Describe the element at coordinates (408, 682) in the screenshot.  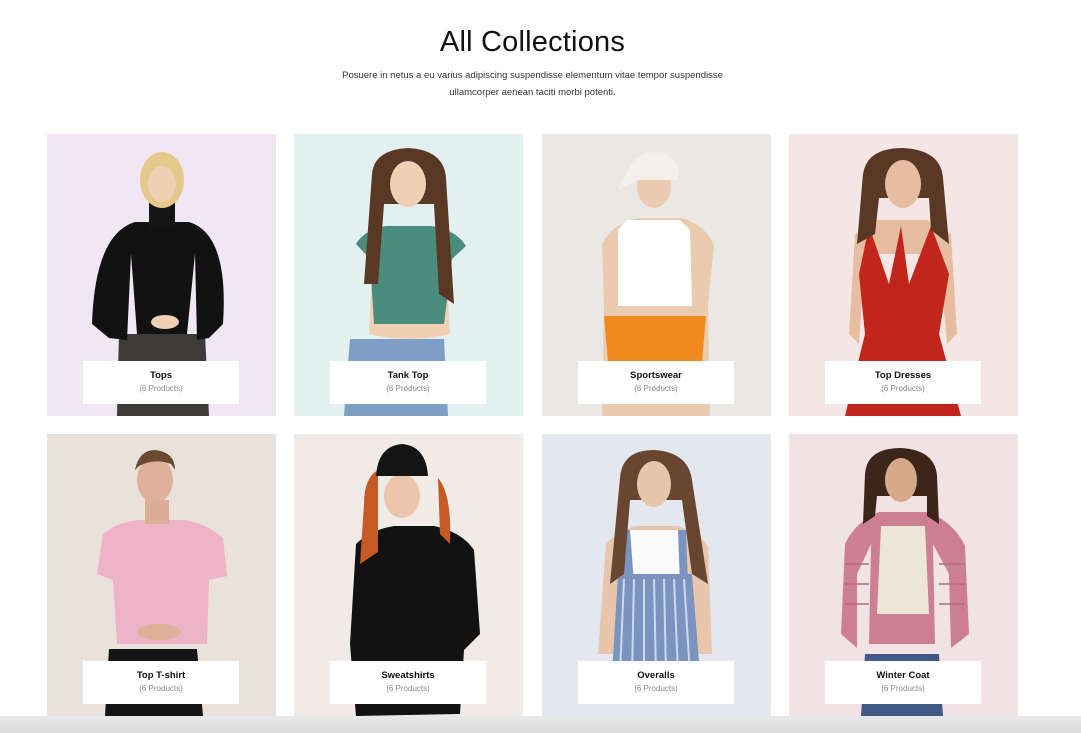
I see `collection-label: Sweatshirts (6 Products)` at that location.